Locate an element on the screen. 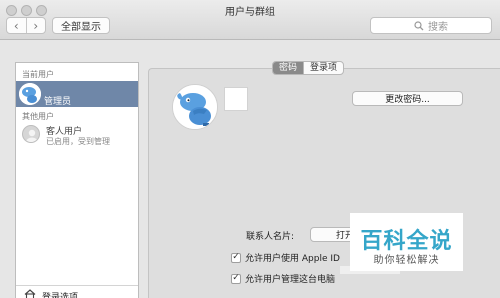 This screenshot has height=298, width=500. tab-bar: 密码 登录项 is located at coordinates (308, 68).